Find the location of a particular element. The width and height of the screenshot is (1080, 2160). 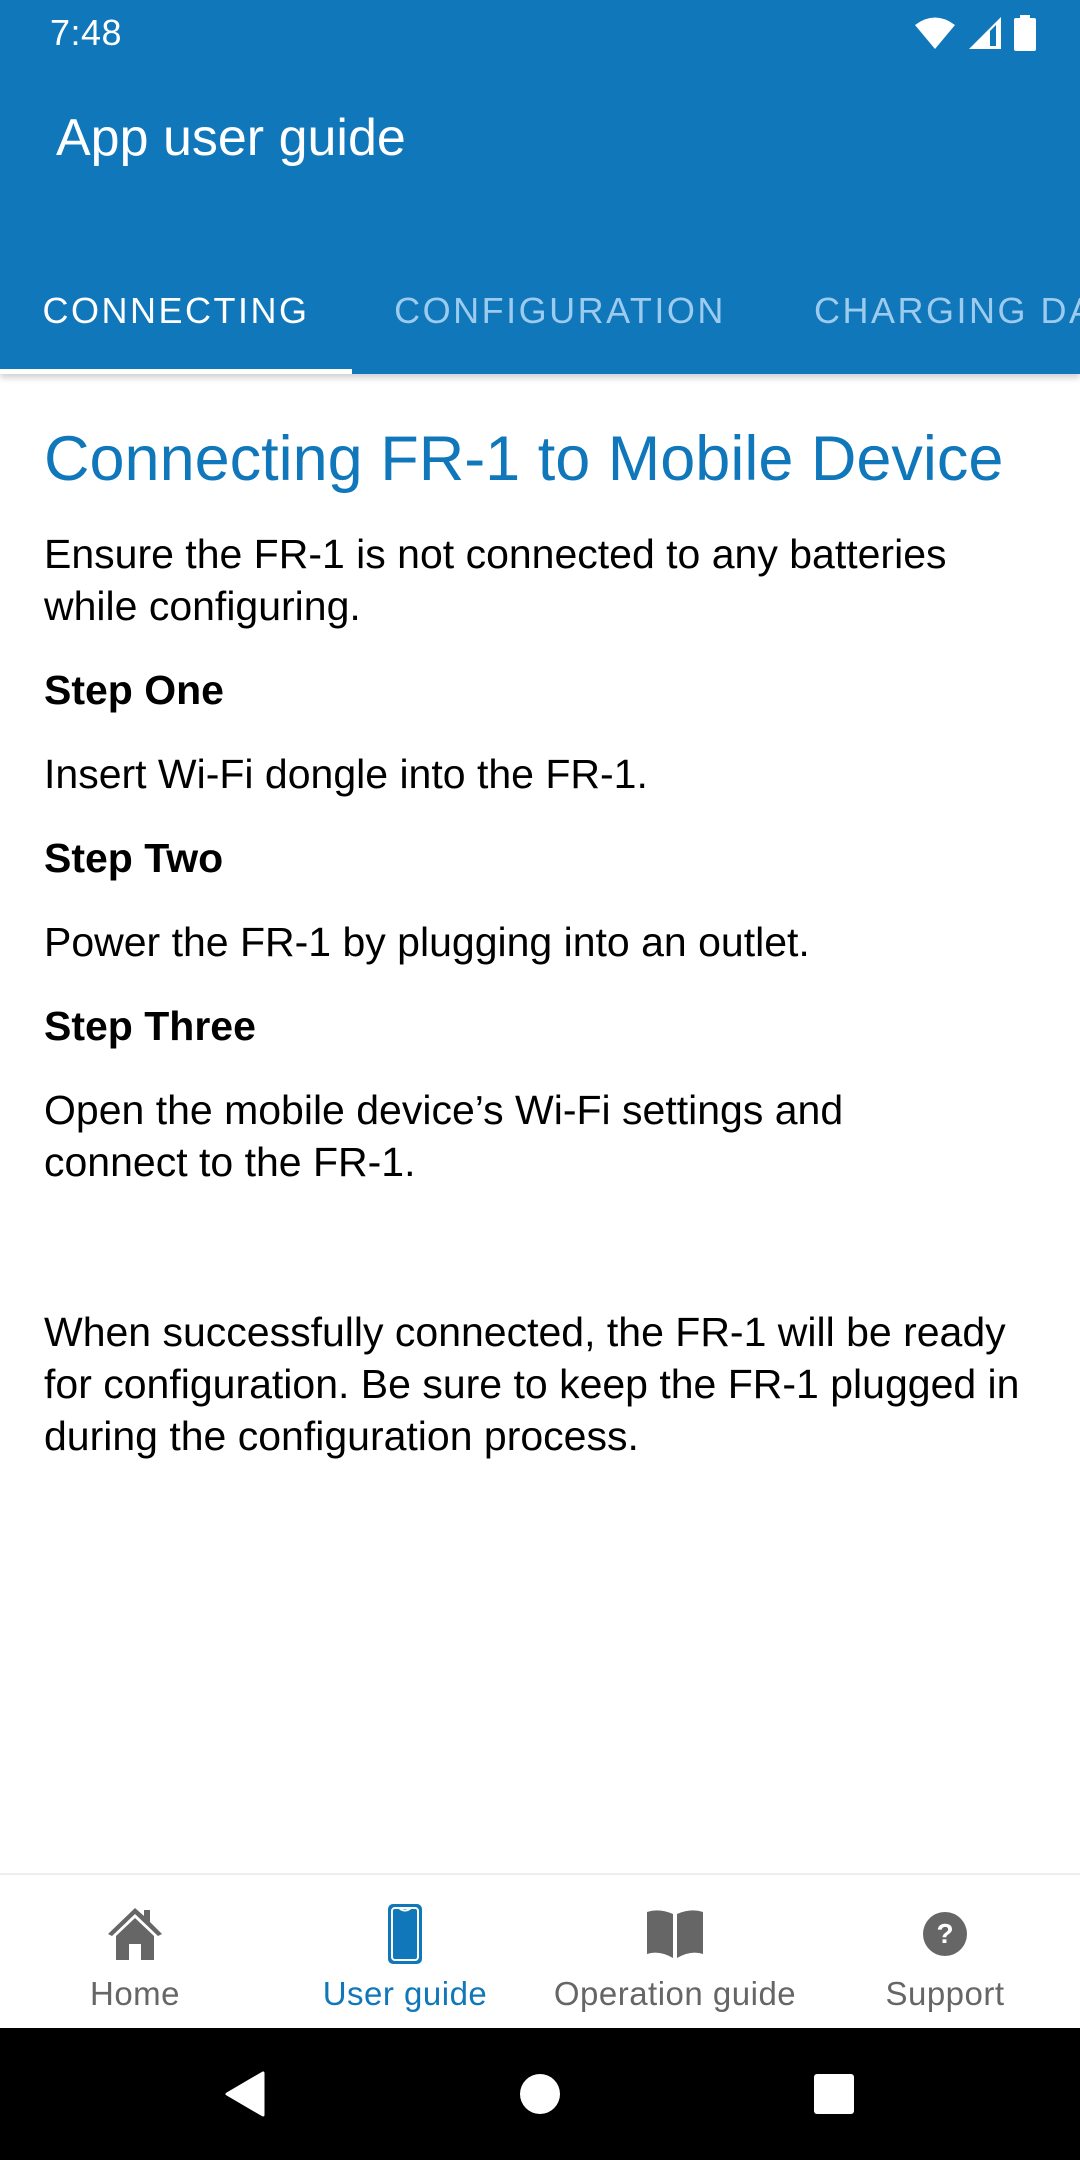

tab-bar: CONNECTING CONFIGURATION CHARGING DATA is located at coordinates (540, 311).